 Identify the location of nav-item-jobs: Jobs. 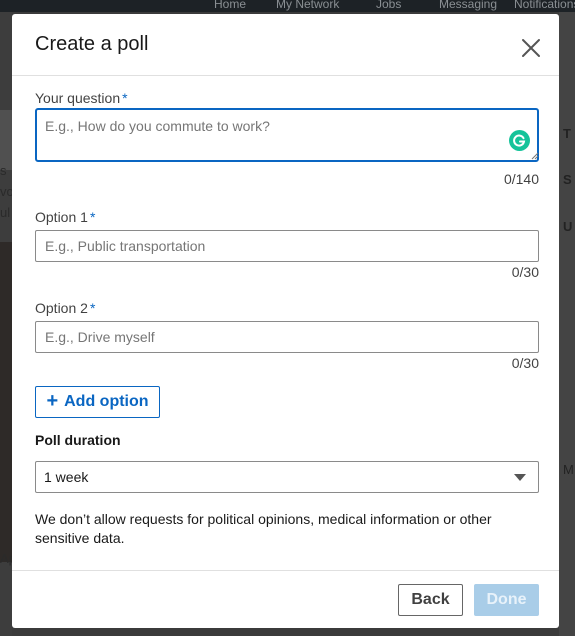
(389, 5).